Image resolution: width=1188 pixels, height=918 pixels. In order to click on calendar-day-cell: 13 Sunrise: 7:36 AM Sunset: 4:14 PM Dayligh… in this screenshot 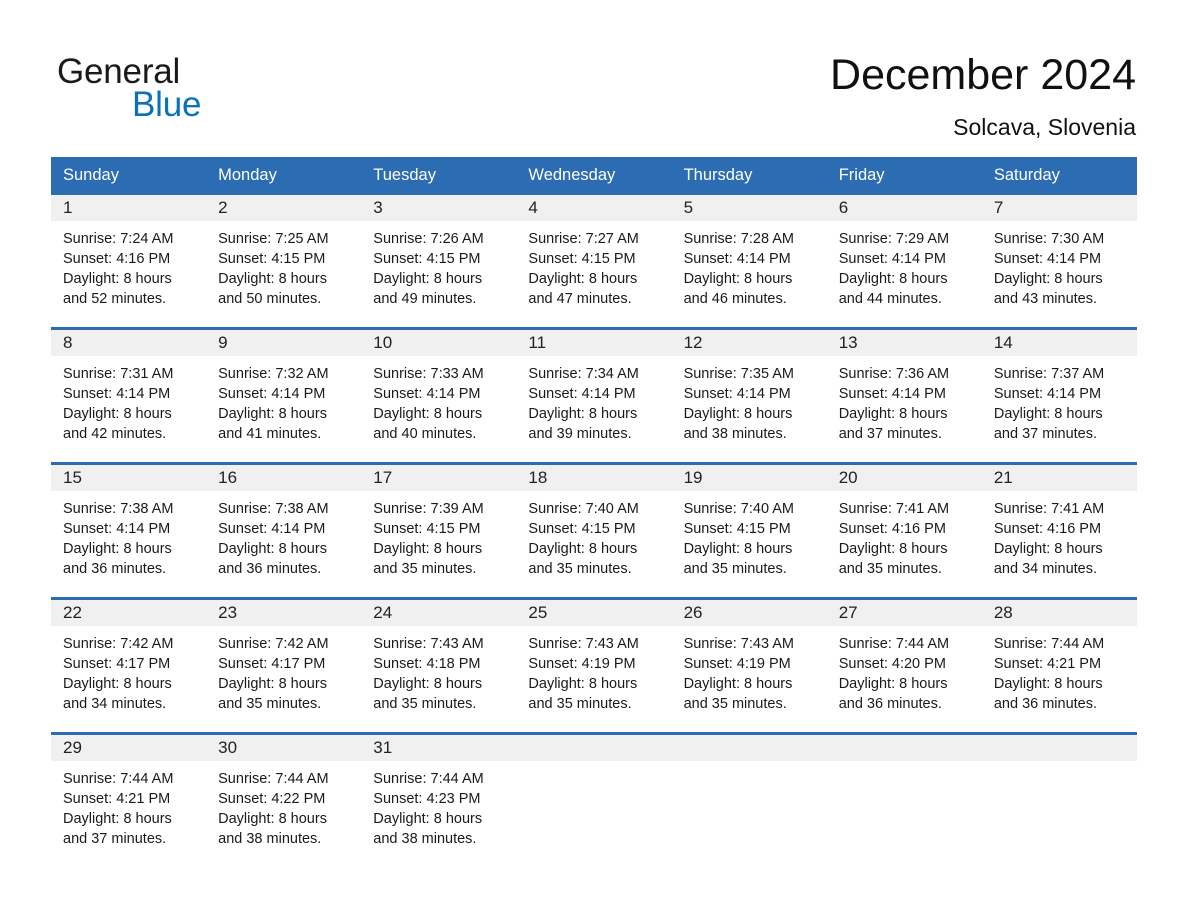, I will do `click(904, 395)`.